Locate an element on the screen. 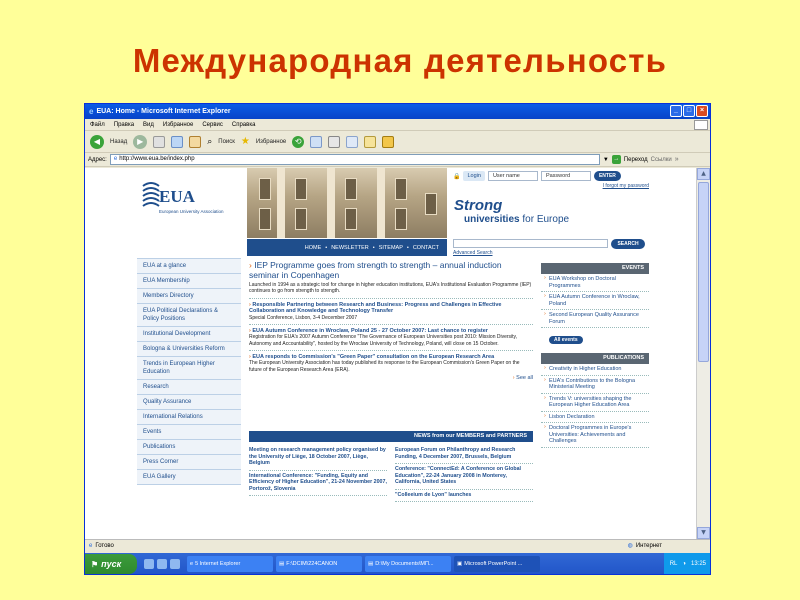 Image resolution: width=800 pixels, height=600 pixels. left-nav-item: EUA Membership is located at coordinates (189, 281).